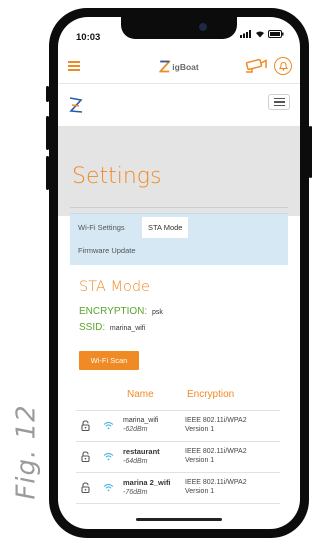 This screenshot has height=540, width=320. I want to click on ssid-row: SSID: marina_wifi, so click(112, 327).